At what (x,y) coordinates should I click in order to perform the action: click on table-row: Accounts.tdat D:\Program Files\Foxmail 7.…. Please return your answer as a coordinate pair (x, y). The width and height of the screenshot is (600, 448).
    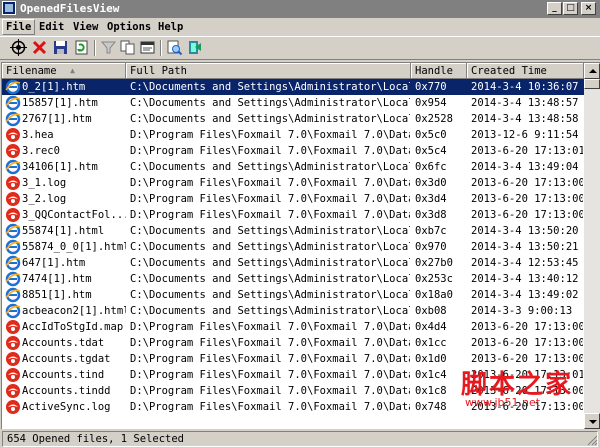
    Looking at the image, I should click on (293, 343).